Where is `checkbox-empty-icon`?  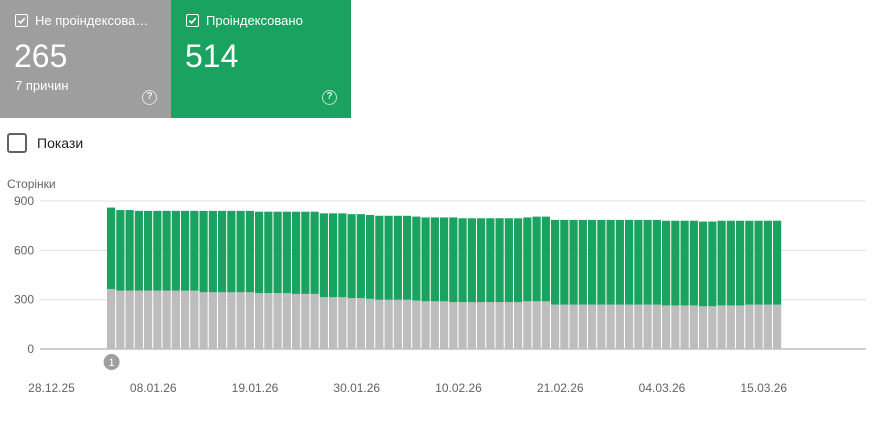 checkbox-empty-icon is located at coordinates (17, 143).